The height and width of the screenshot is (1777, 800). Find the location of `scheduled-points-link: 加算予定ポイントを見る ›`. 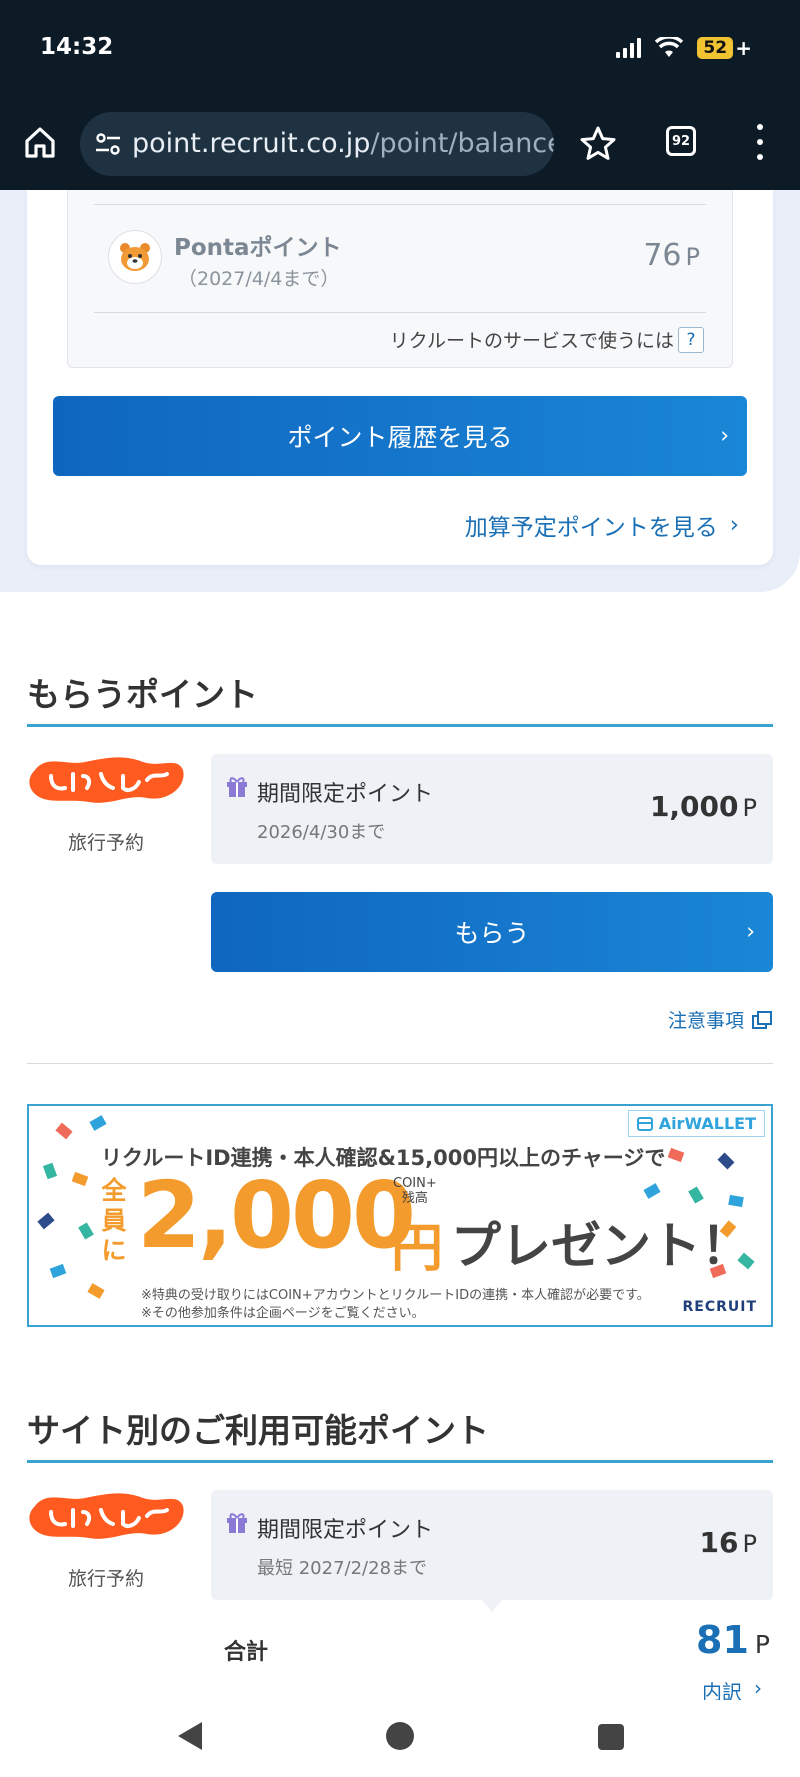

scheduled-points-link: 加算予定ポイントを見る › is located at coordinates (602, 525).